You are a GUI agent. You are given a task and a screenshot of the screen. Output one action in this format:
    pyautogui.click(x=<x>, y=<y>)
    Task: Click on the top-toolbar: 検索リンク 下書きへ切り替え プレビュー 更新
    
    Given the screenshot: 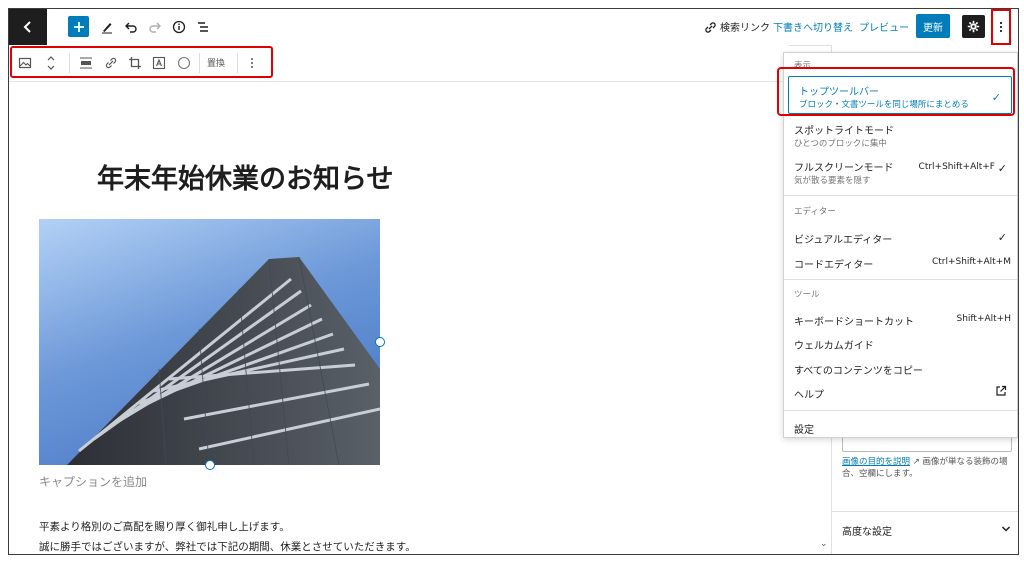 What is the action you would take?
    pyautogui.click(x=513, y=27)
    